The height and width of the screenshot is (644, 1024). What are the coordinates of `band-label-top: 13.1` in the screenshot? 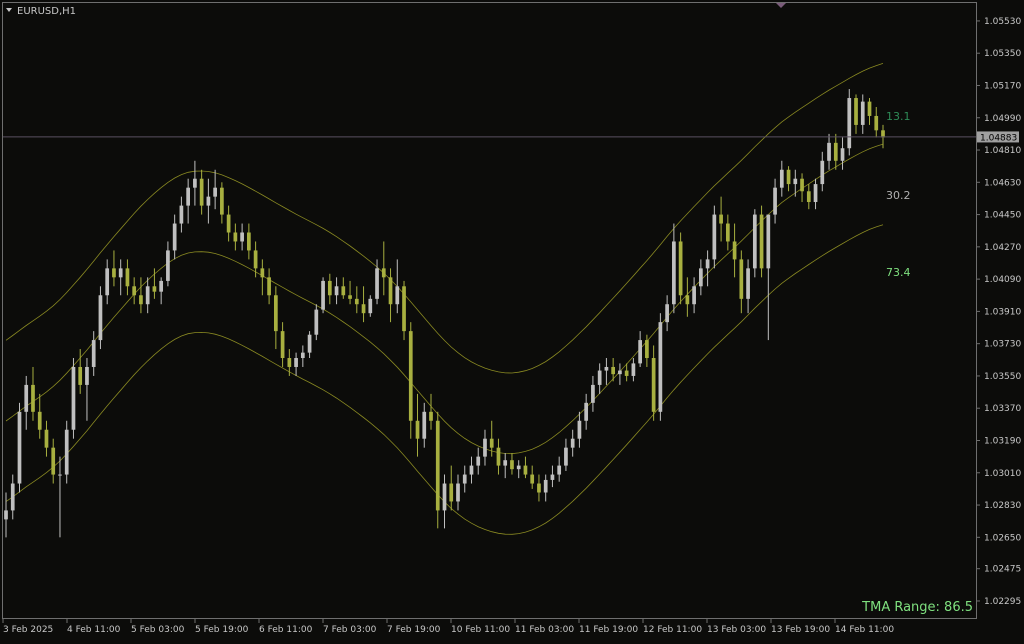 It's located at (898, 116).